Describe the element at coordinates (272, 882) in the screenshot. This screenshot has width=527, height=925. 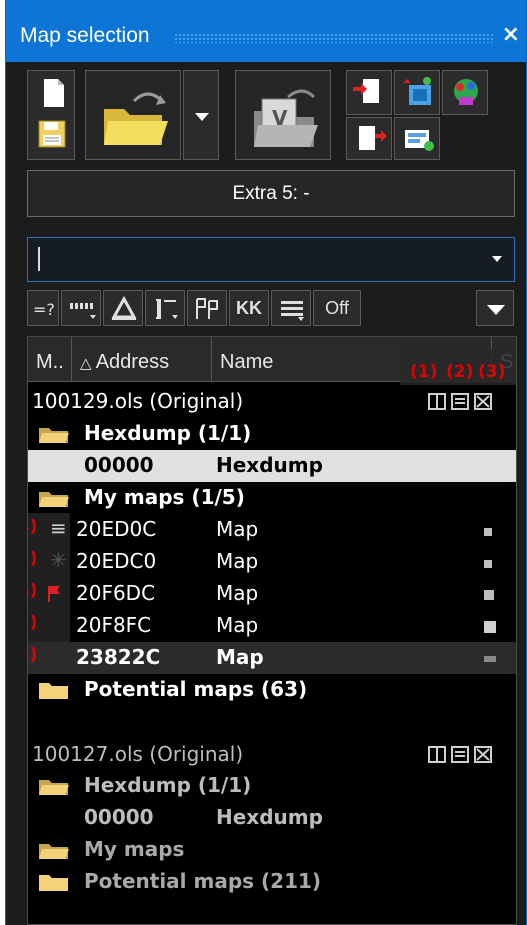
I see `folder-row: Potential maps (211)` at that location.